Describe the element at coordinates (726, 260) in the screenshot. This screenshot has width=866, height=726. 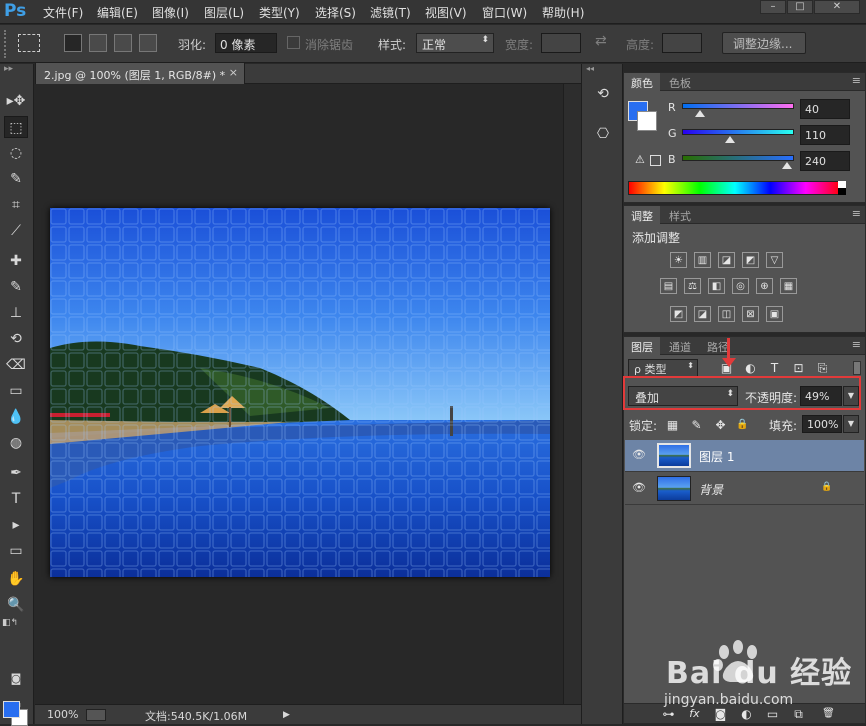
I see `adjustment-curves-icon: ◪` at that location.